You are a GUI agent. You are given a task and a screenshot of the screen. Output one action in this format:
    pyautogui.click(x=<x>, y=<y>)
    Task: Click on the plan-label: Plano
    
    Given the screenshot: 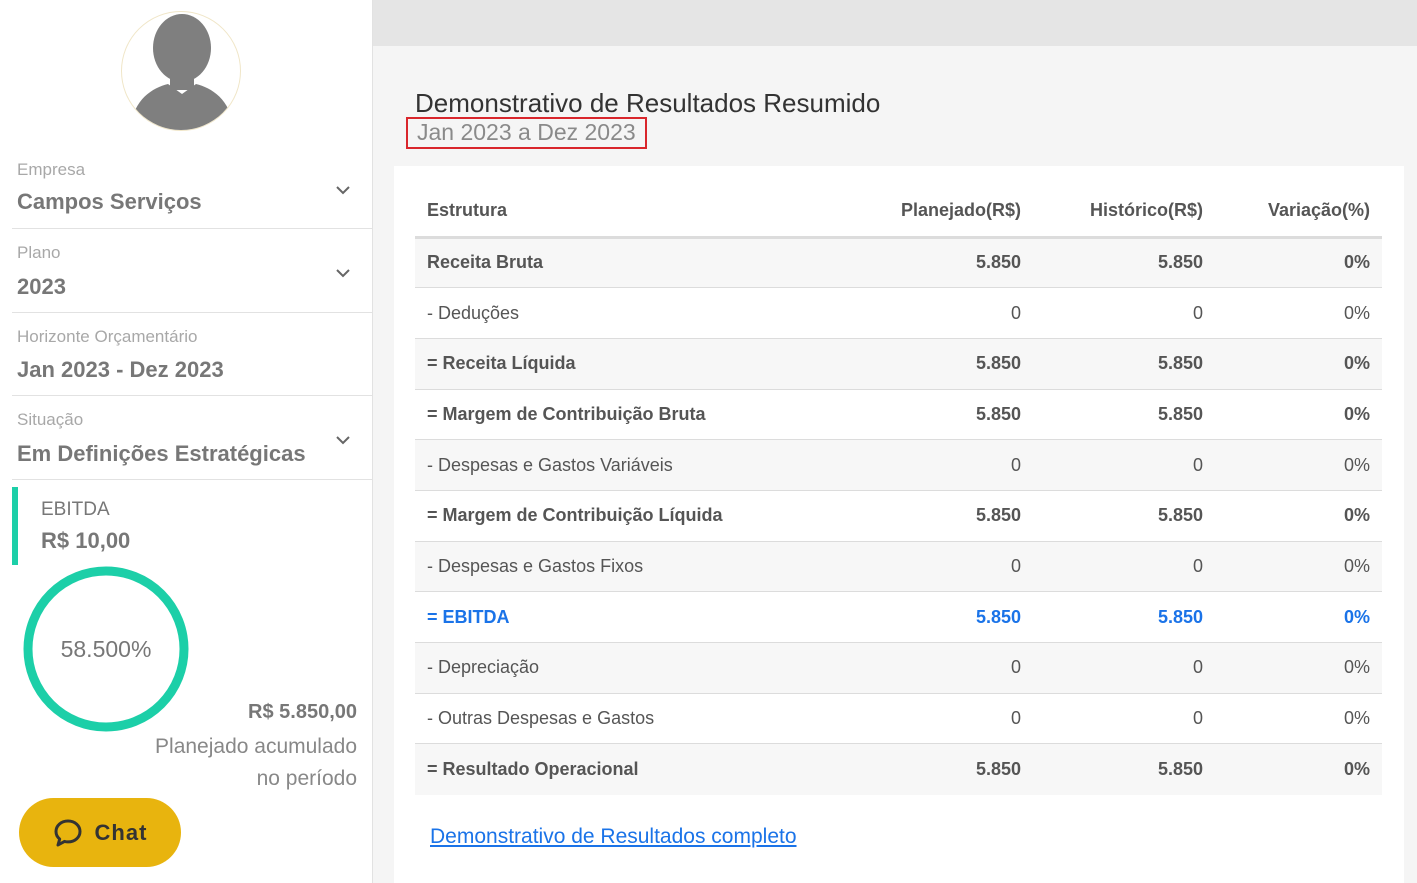 What is the action you would take?
    pyautogui.click(x=39, y=252)
    